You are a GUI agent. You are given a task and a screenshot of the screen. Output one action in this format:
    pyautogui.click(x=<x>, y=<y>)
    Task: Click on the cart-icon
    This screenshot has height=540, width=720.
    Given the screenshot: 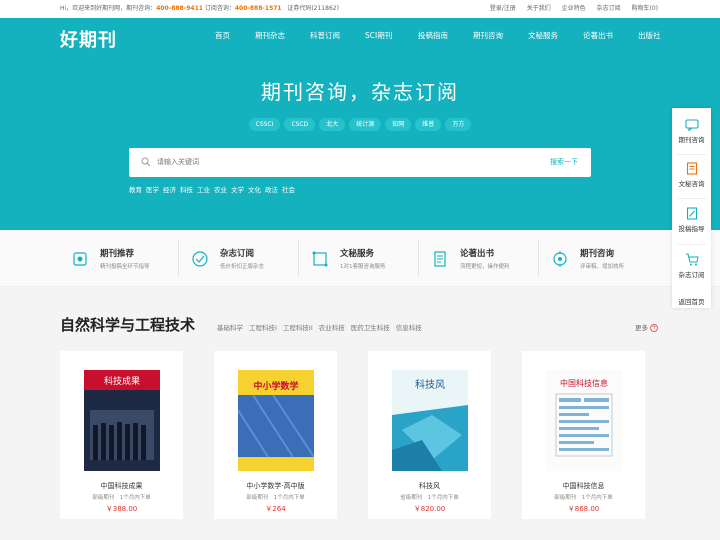 What is the action you would take?
    pyautogui.click(x=692, y=259)
    